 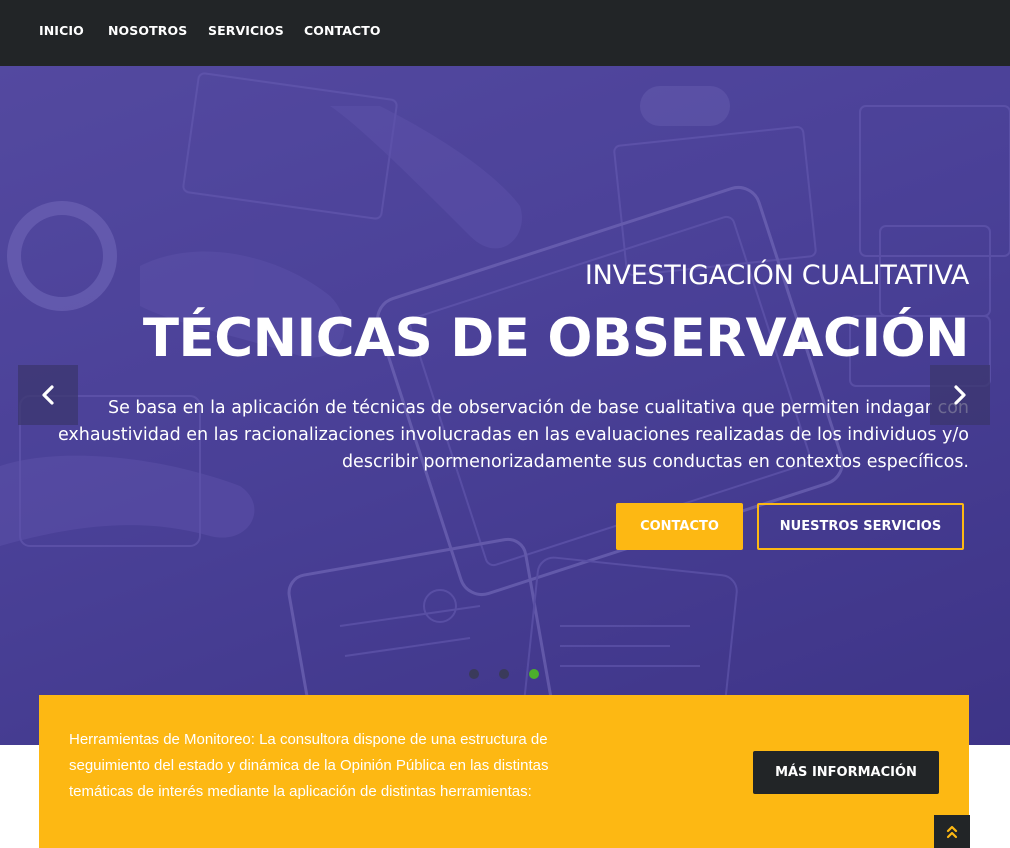 What do you see at coordinates (860, 526) in the screenshot?
I see `hero-services-button: NUESTROS SERVICIOS` at bounding box center [860, 526].